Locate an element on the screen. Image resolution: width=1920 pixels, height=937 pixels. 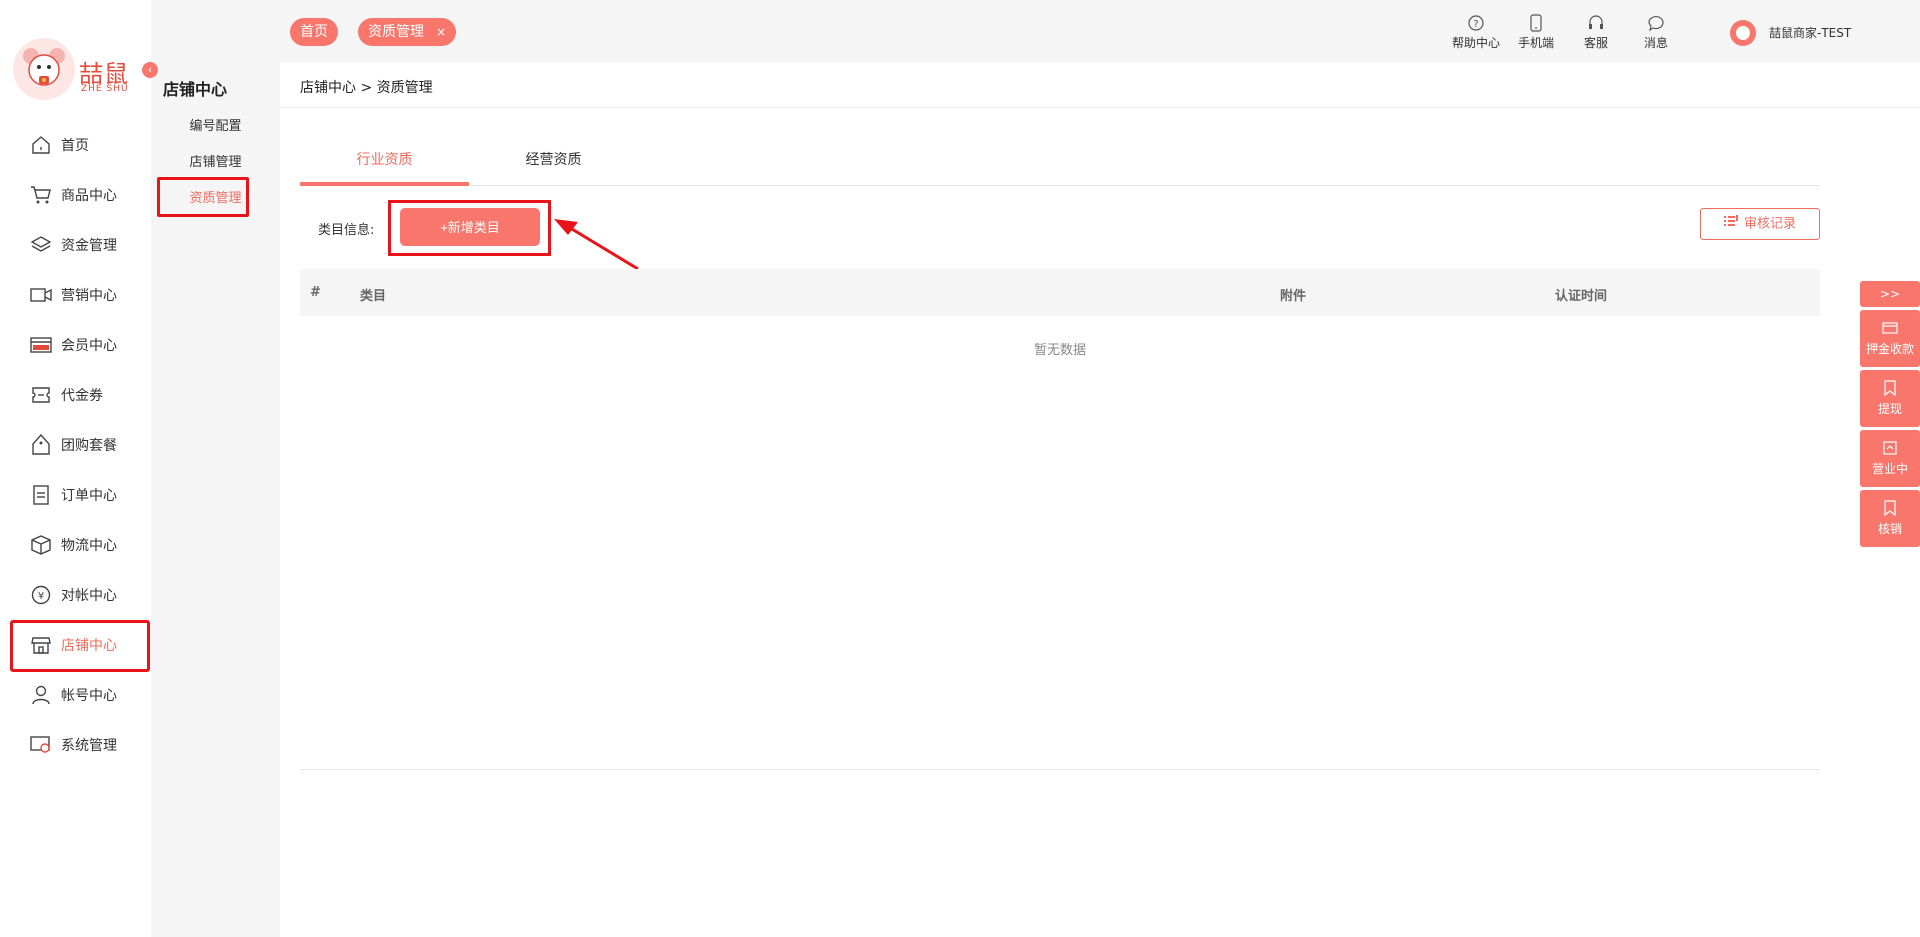
qualification-tabs: 行业资质 经营资质 is located at coordinates (1060, 165).